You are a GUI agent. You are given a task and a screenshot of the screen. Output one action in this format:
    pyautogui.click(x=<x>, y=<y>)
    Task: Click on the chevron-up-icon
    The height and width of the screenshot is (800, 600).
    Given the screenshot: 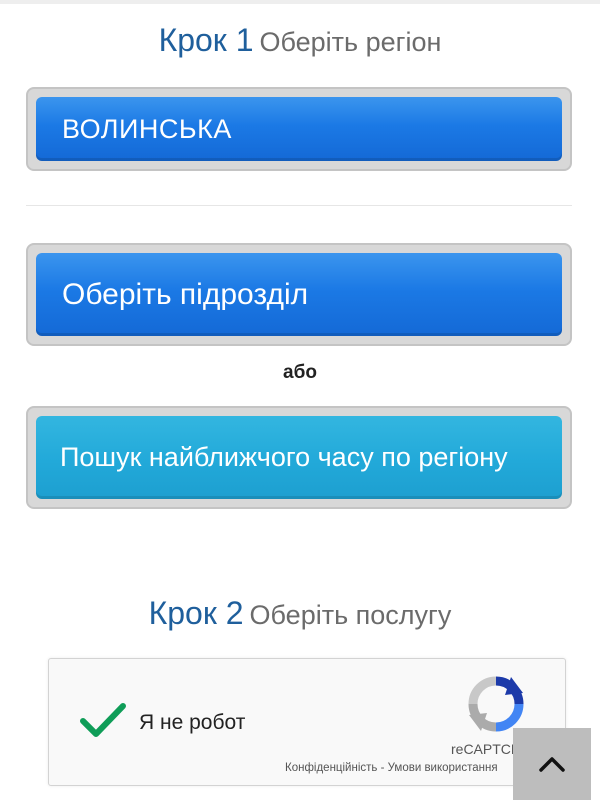 What is the action you would take?
    pyautogui.click(x=552, y=764)
    